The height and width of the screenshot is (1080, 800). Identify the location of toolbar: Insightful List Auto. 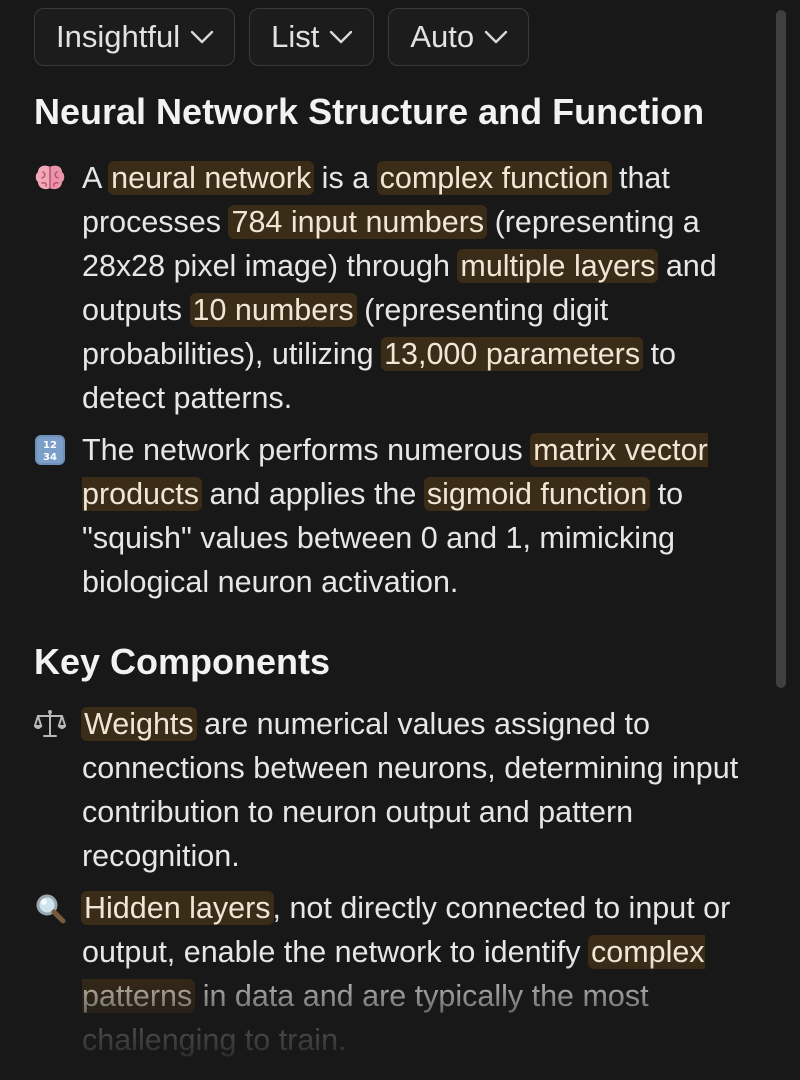
(282, 37).